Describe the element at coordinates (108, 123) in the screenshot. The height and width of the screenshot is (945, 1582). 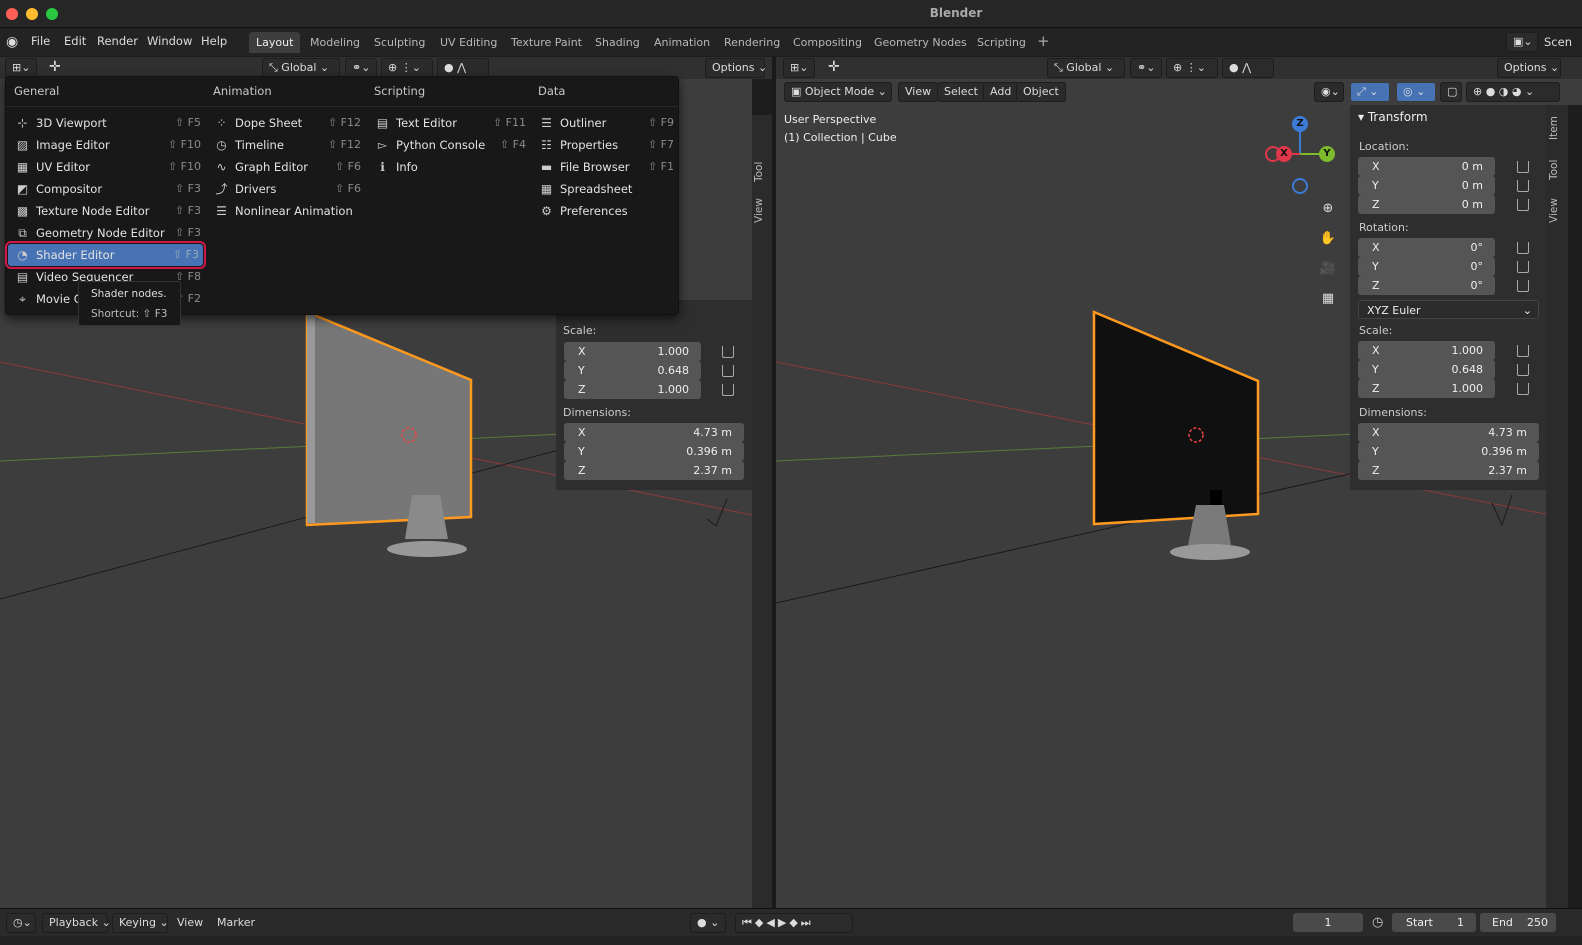
I see `menu-item-3d-viewport: ⊹ 3D Viewport ⇧ F5` at that location.